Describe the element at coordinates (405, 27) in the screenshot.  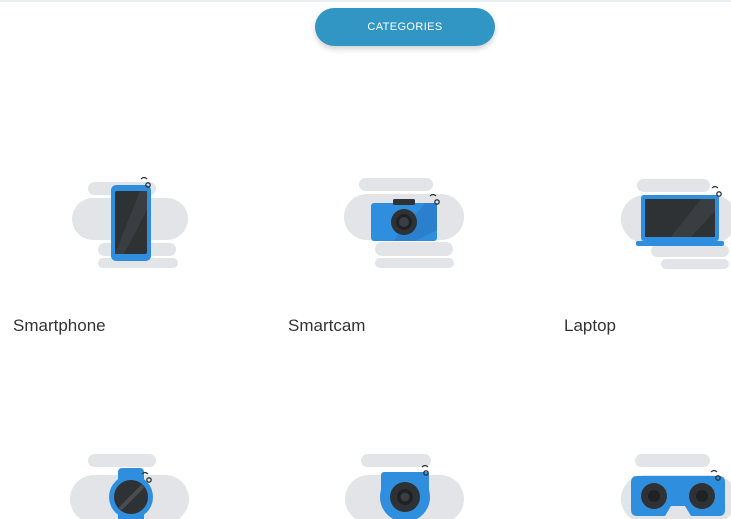
I see `categories-button: CATEGORIES` at that location.